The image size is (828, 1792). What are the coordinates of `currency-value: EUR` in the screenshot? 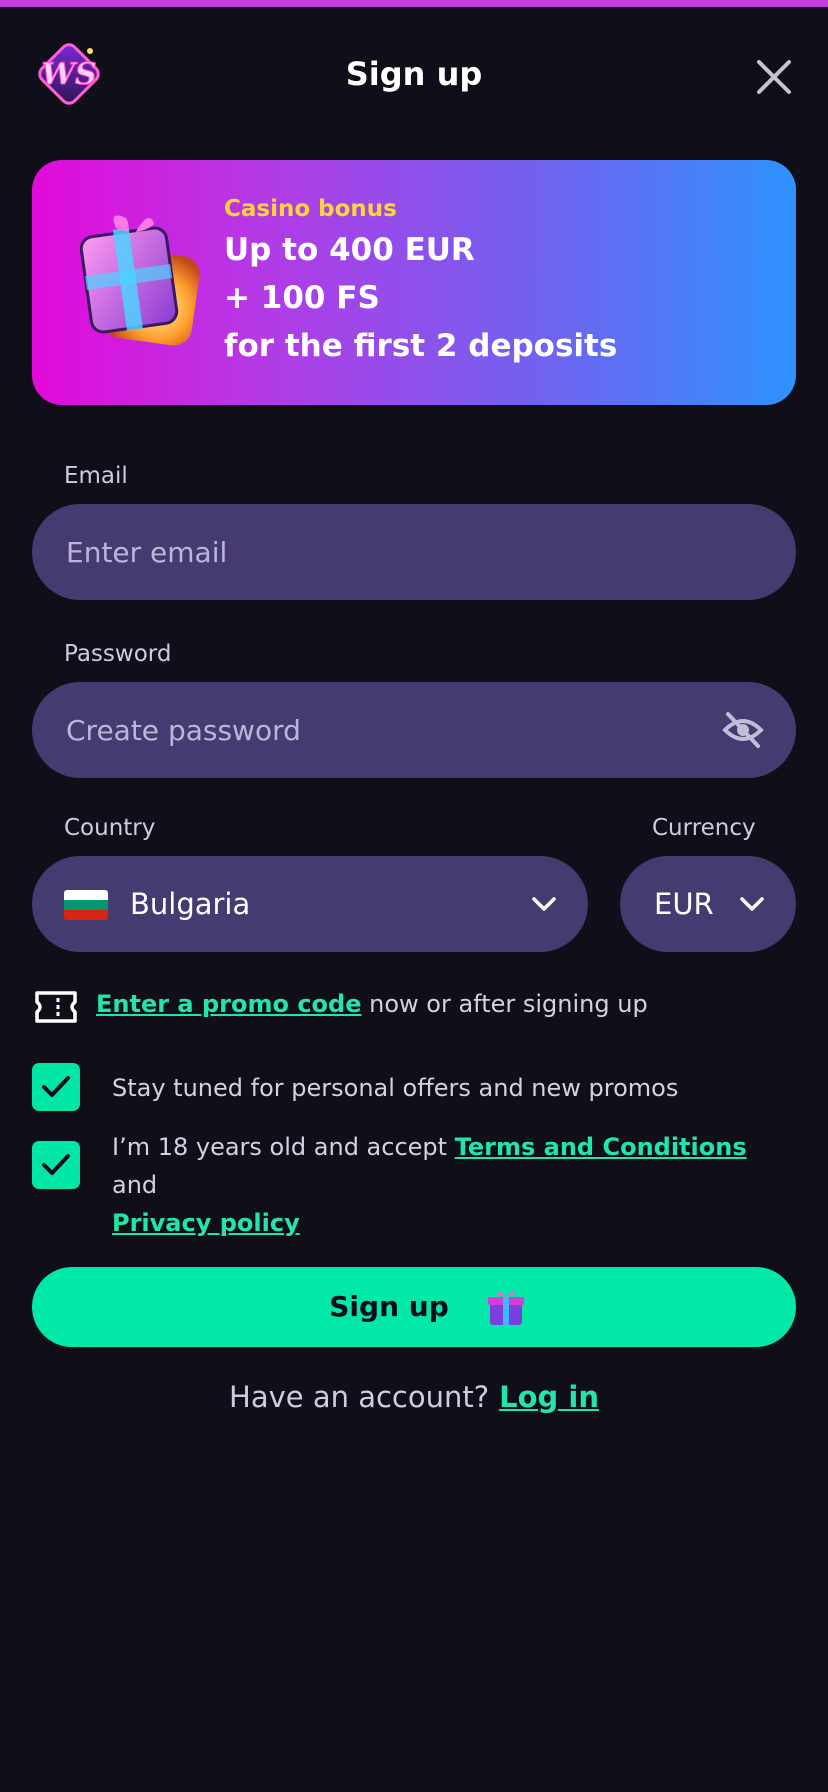 It's located at (684, 904).